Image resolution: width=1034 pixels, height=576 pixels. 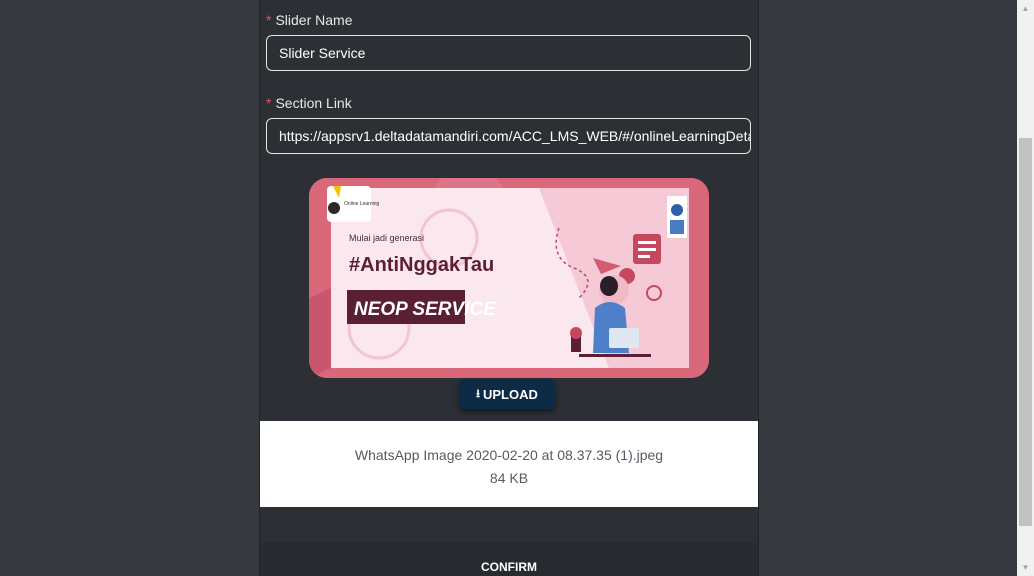 I want to click on upload-button: ⭳ UPLOAD, so click(x=507, y=394).